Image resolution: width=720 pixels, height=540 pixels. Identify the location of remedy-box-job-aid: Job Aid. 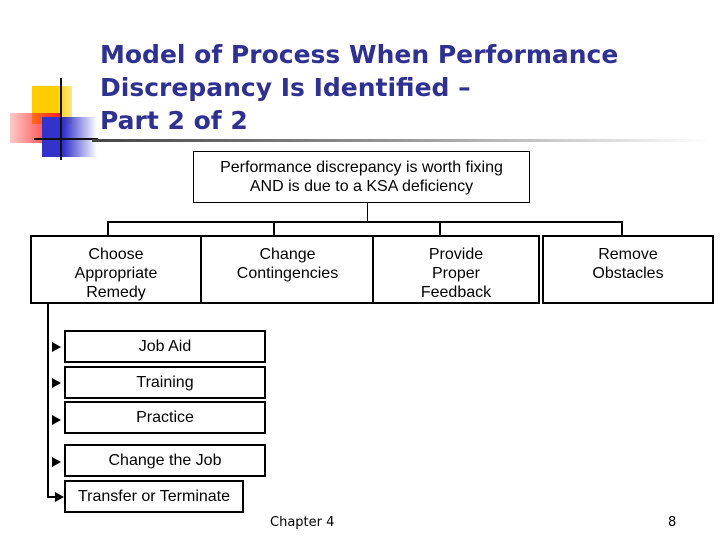
(165, 346).